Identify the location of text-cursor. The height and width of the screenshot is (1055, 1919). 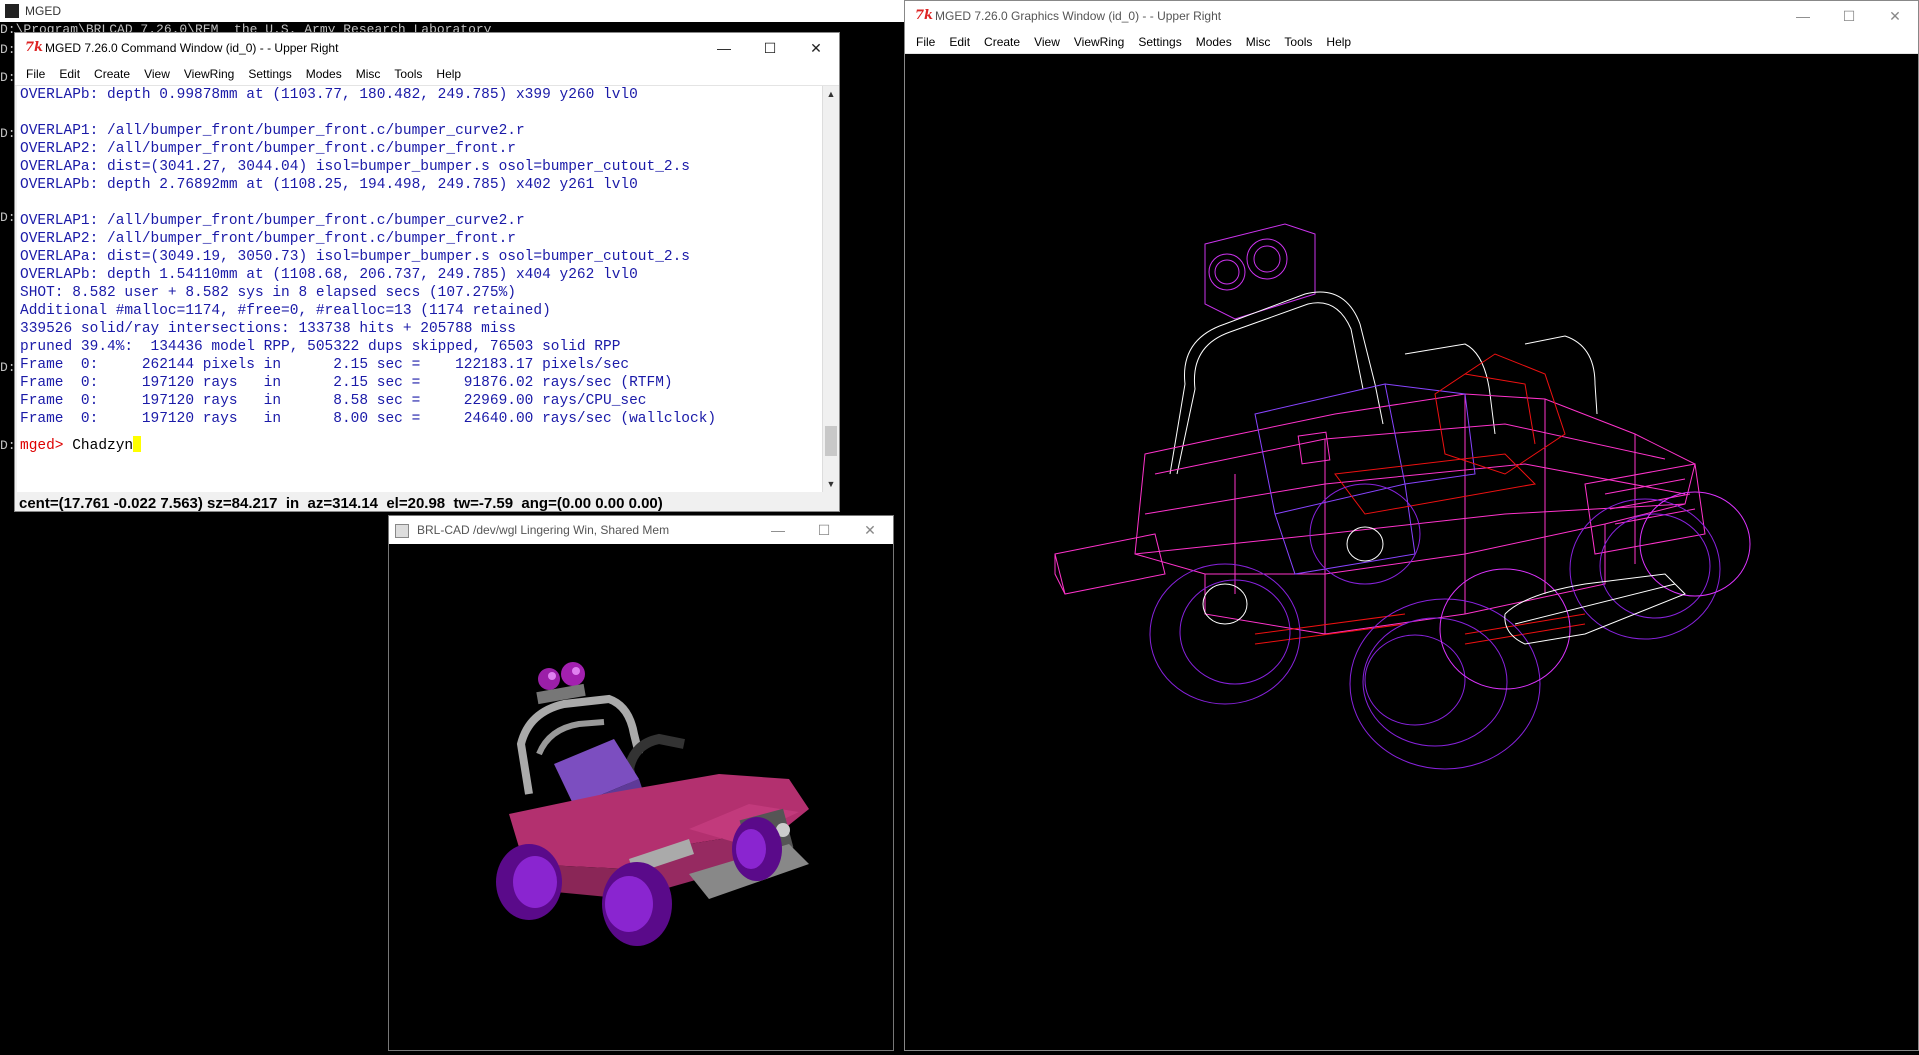
(137, 444).